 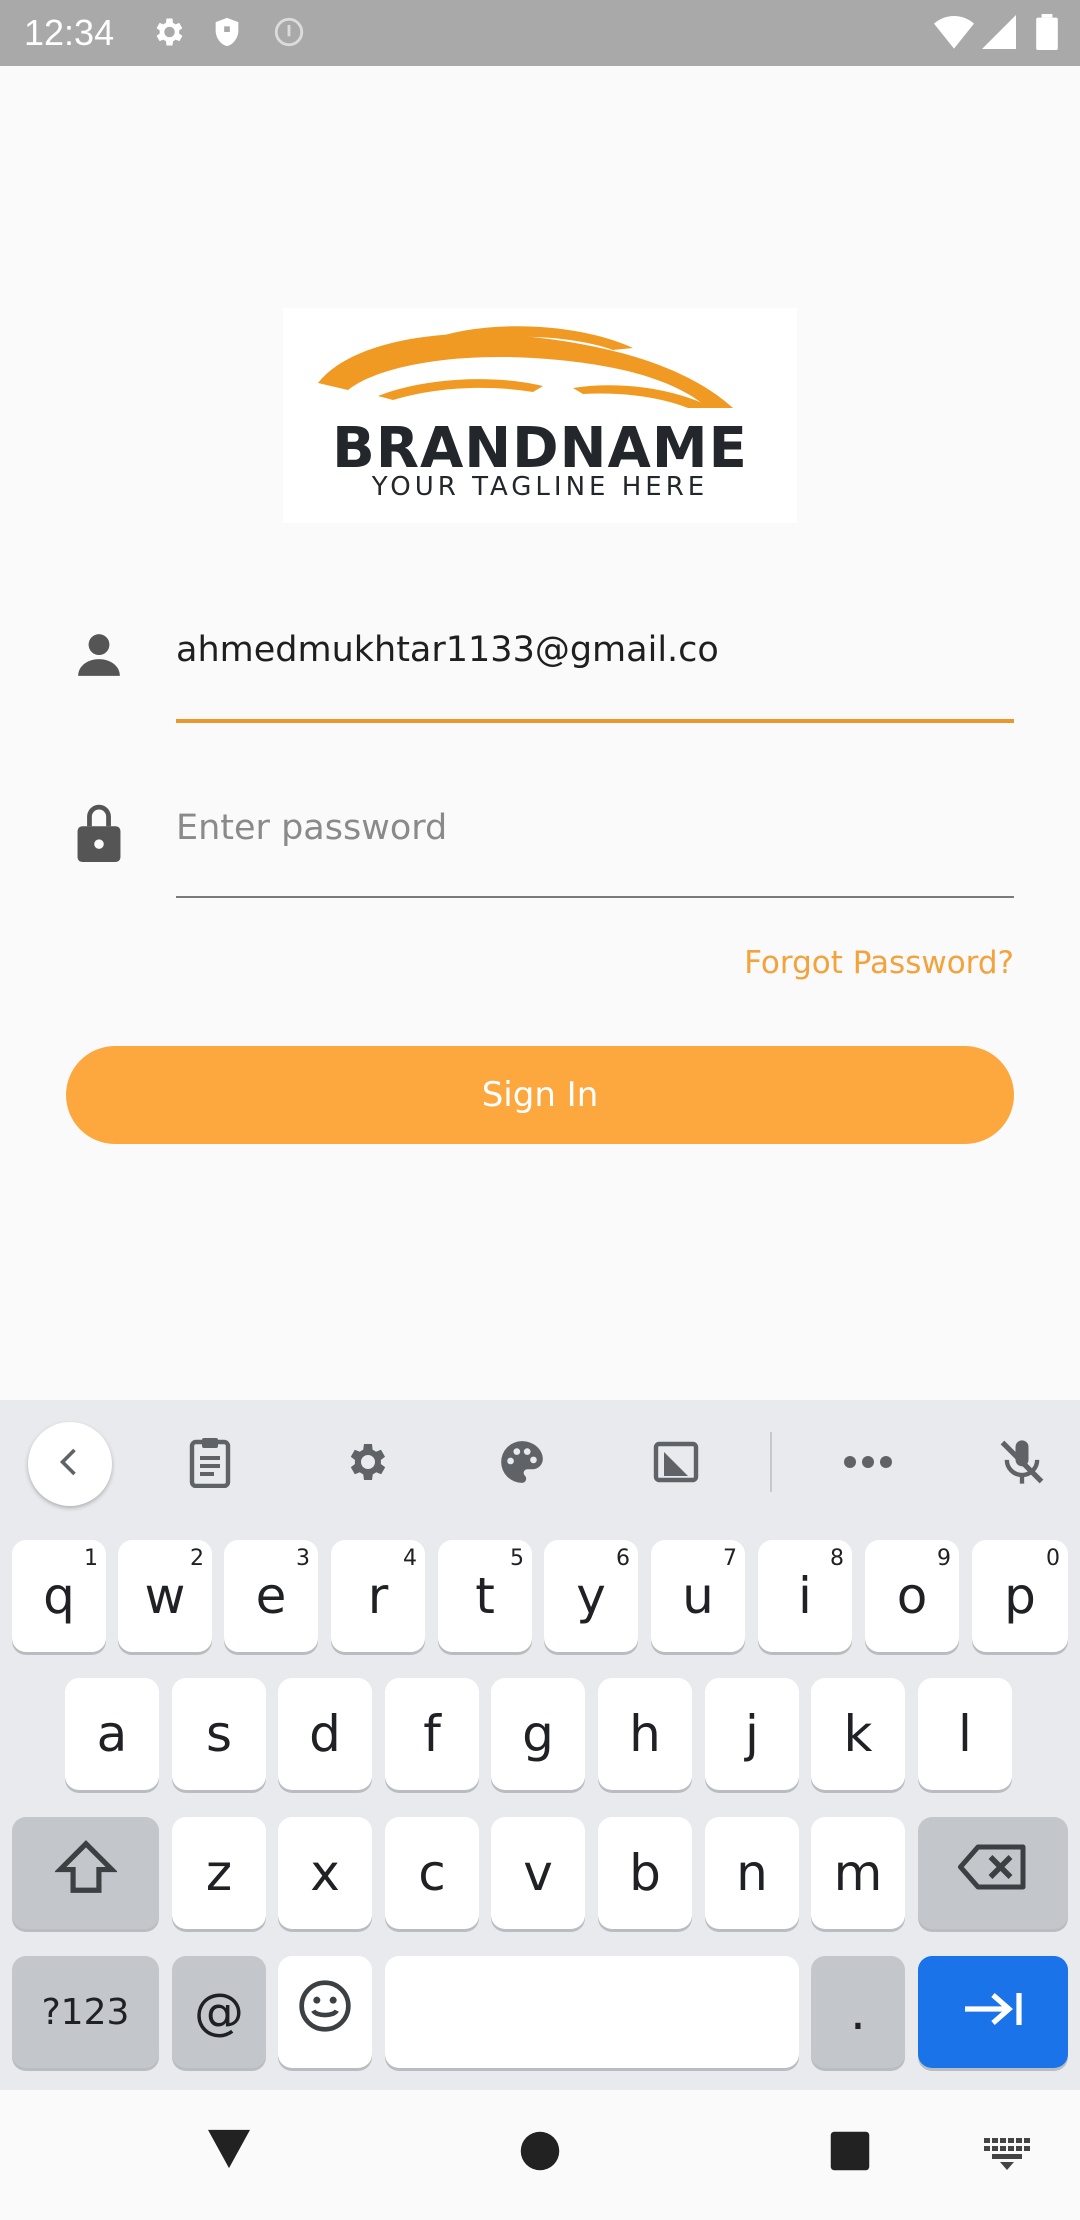 I want to click on mic-off-icon, so click(x=1022, y=1464).